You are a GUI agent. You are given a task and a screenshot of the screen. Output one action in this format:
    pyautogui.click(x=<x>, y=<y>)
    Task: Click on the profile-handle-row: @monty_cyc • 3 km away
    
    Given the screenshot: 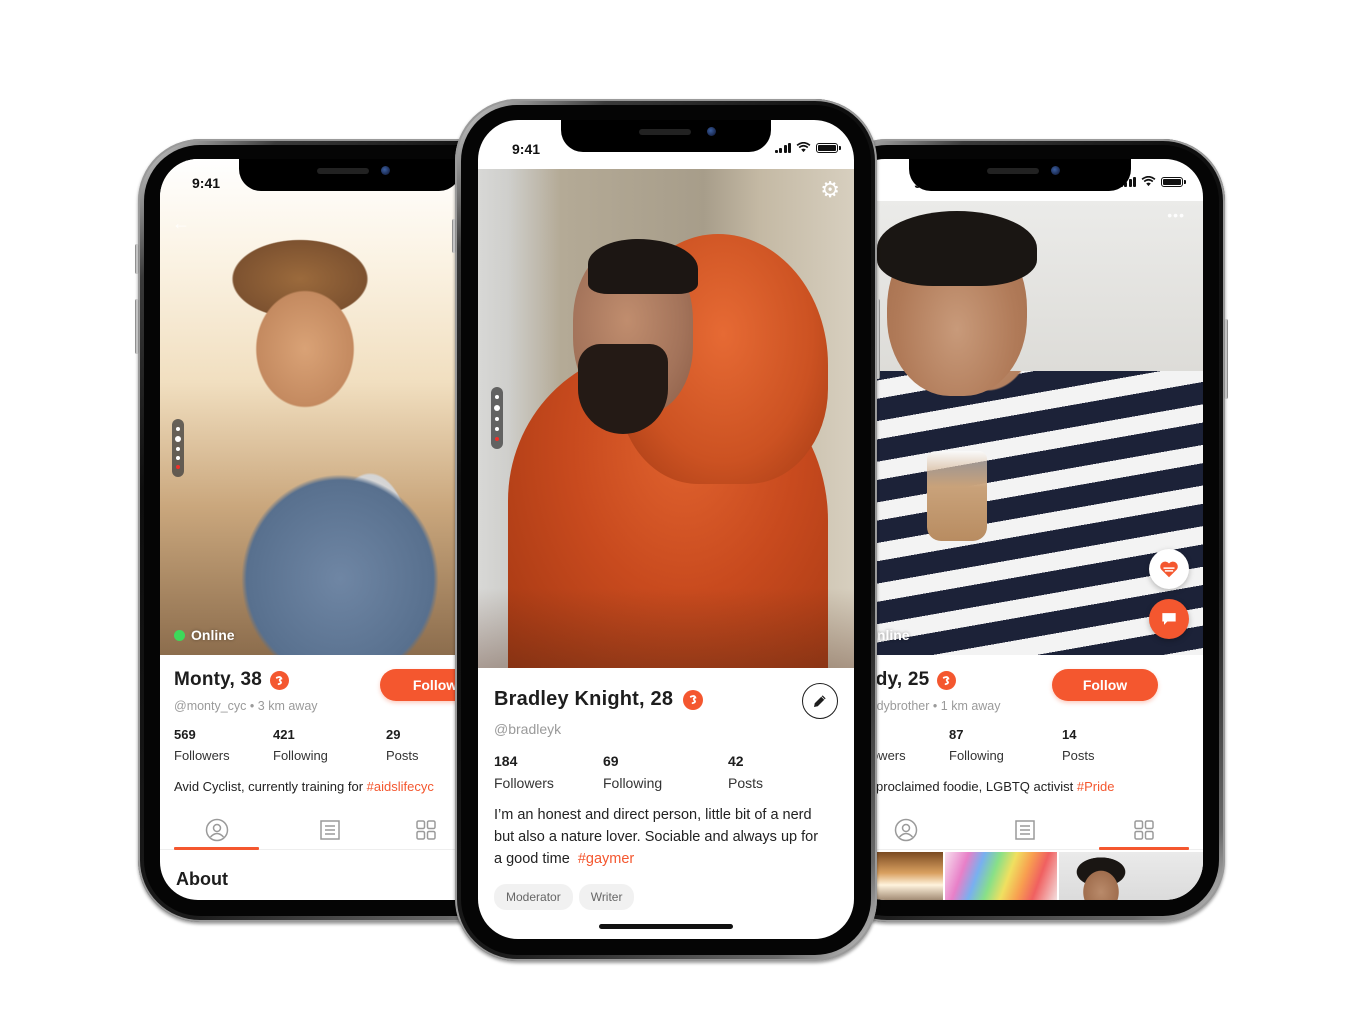 What is the action you would take?
    pyautogui.click(x=246, y=706)
    